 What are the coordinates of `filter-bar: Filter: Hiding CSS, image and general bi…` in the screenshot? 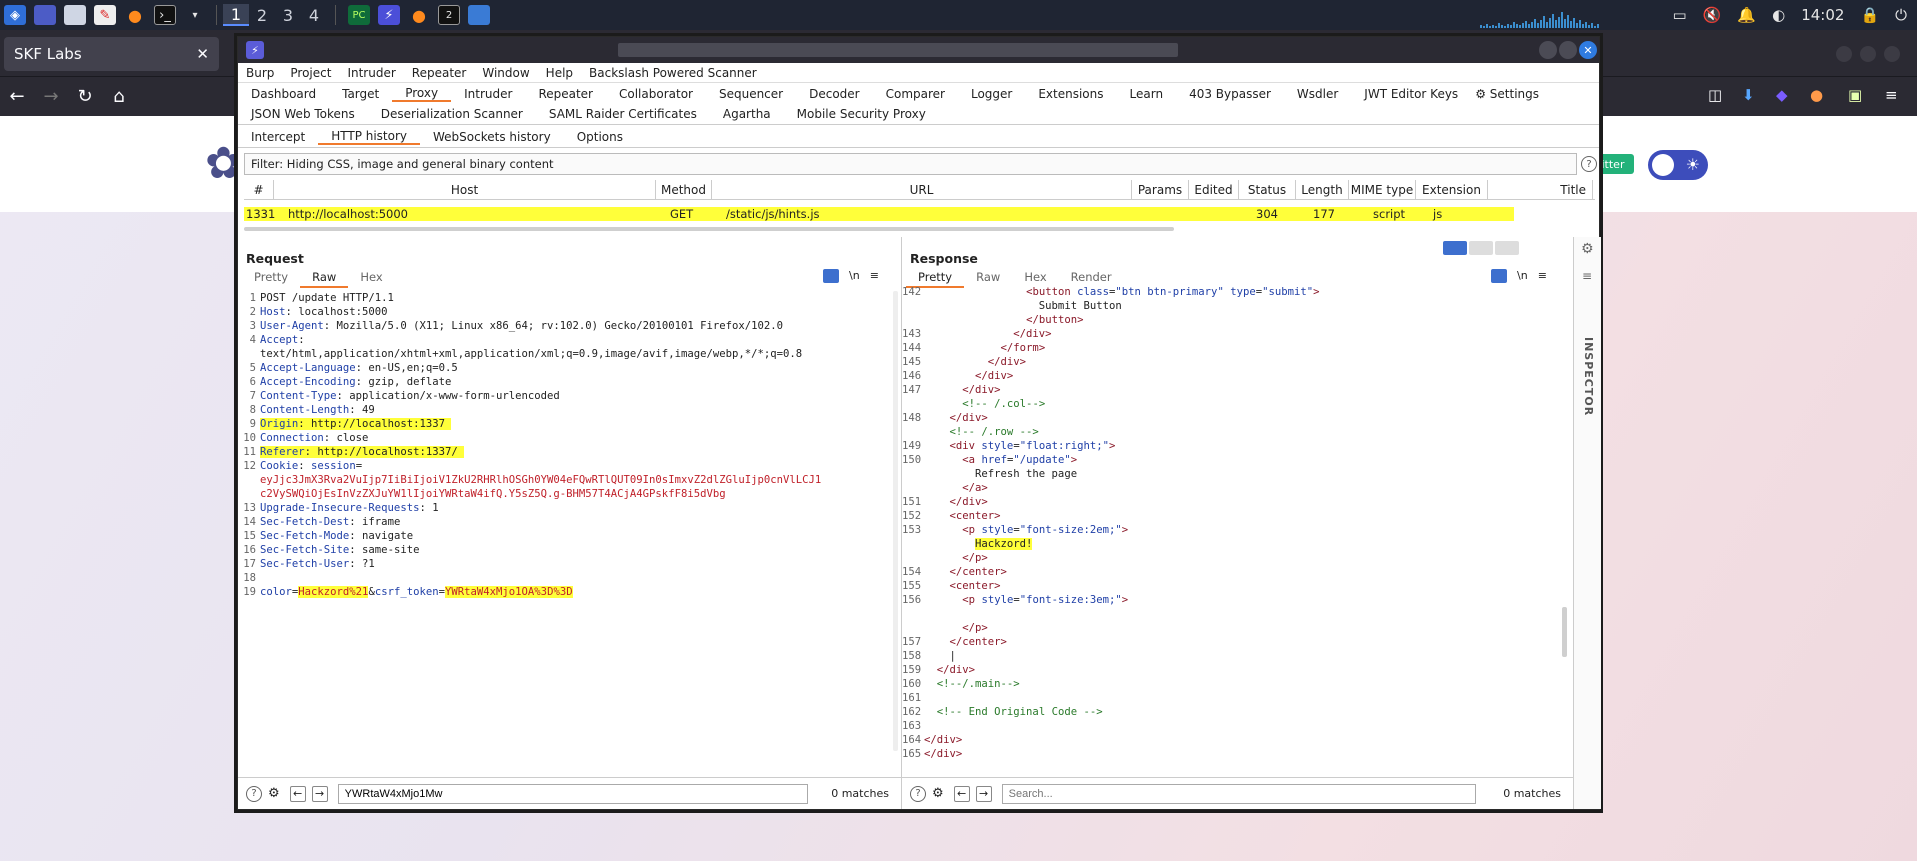 It's located at (910, 164).